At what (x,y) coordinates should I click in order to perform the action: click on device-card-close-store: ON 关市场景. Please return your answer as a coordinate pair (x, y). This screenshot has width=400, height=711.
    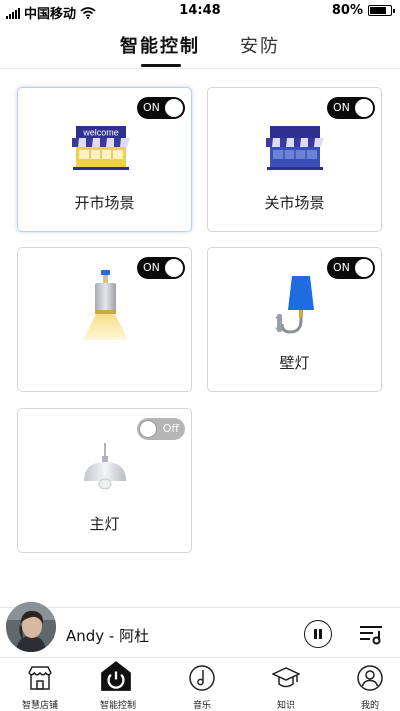
    Looking at the image, I should click on (294, 159).